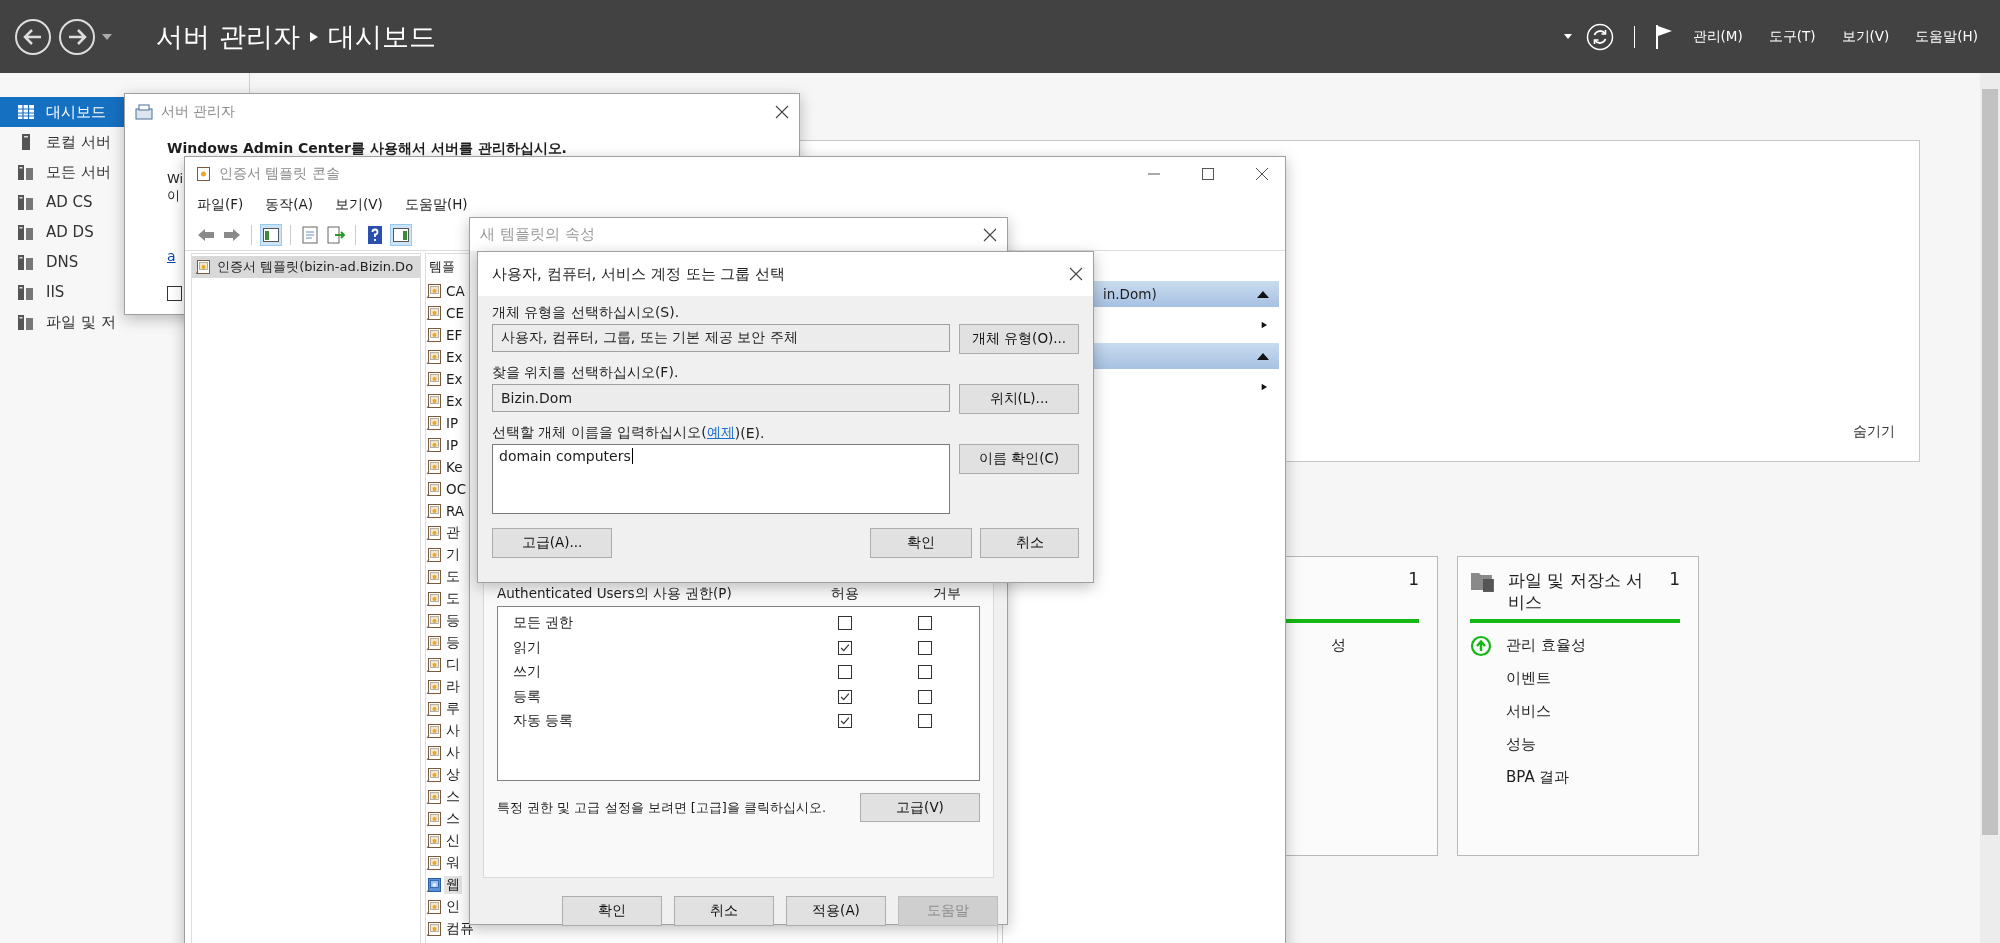 The height and width of the screenshot is (943, 2000). I want to click on template-item: 인, so click(453, 907).